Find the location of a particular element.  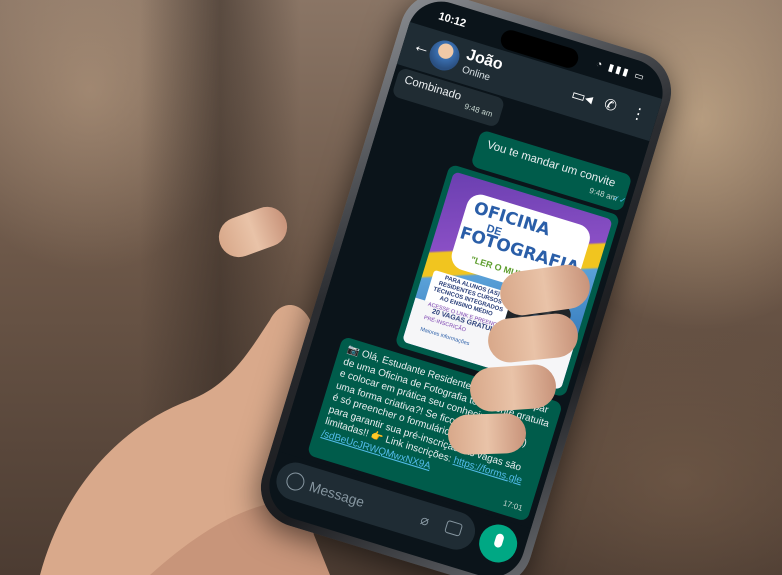

mic-icon is located at coordinates (499, 540).